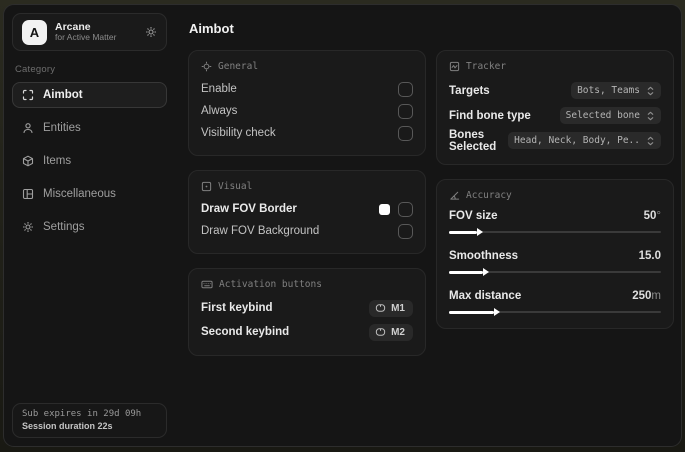  Describe the element at coordinates (206, 66) in the screenshot. I see `crosshair-icon` at that location.